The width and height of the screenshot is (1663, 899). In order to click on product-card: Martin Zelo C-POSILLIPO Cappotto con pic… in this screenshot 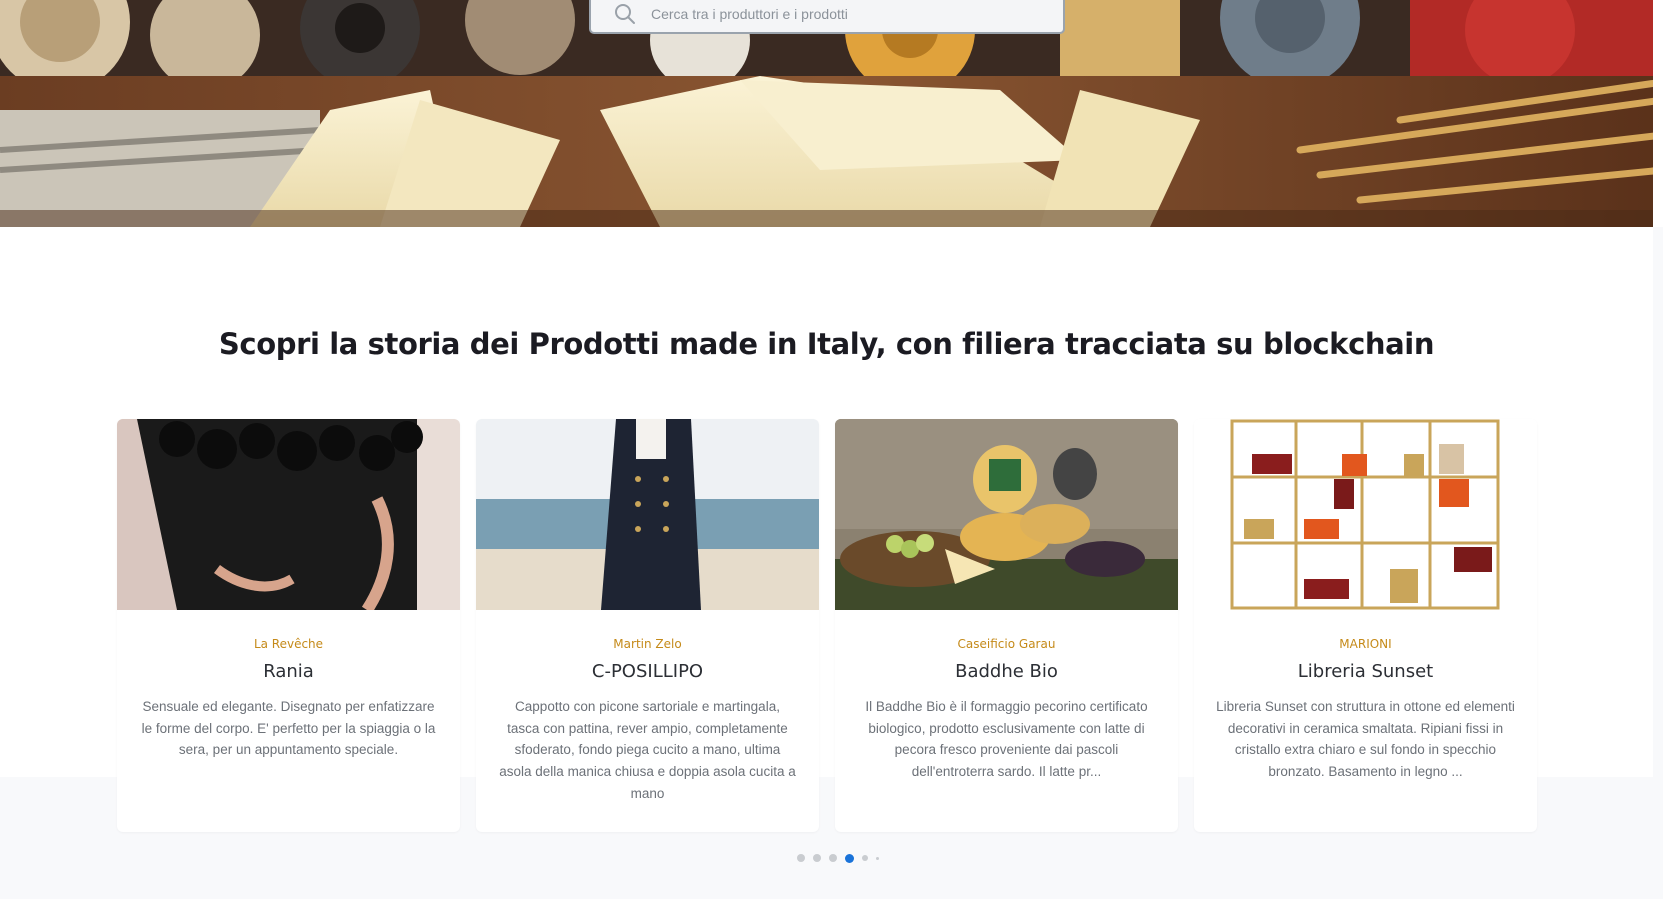, I will do `click(647, 625)`.